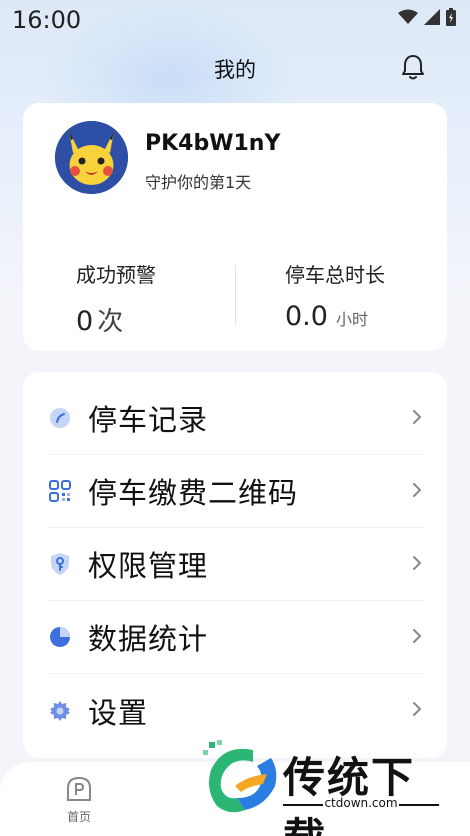  I want to click on warnings-stat: 0次, so click(99, 319).